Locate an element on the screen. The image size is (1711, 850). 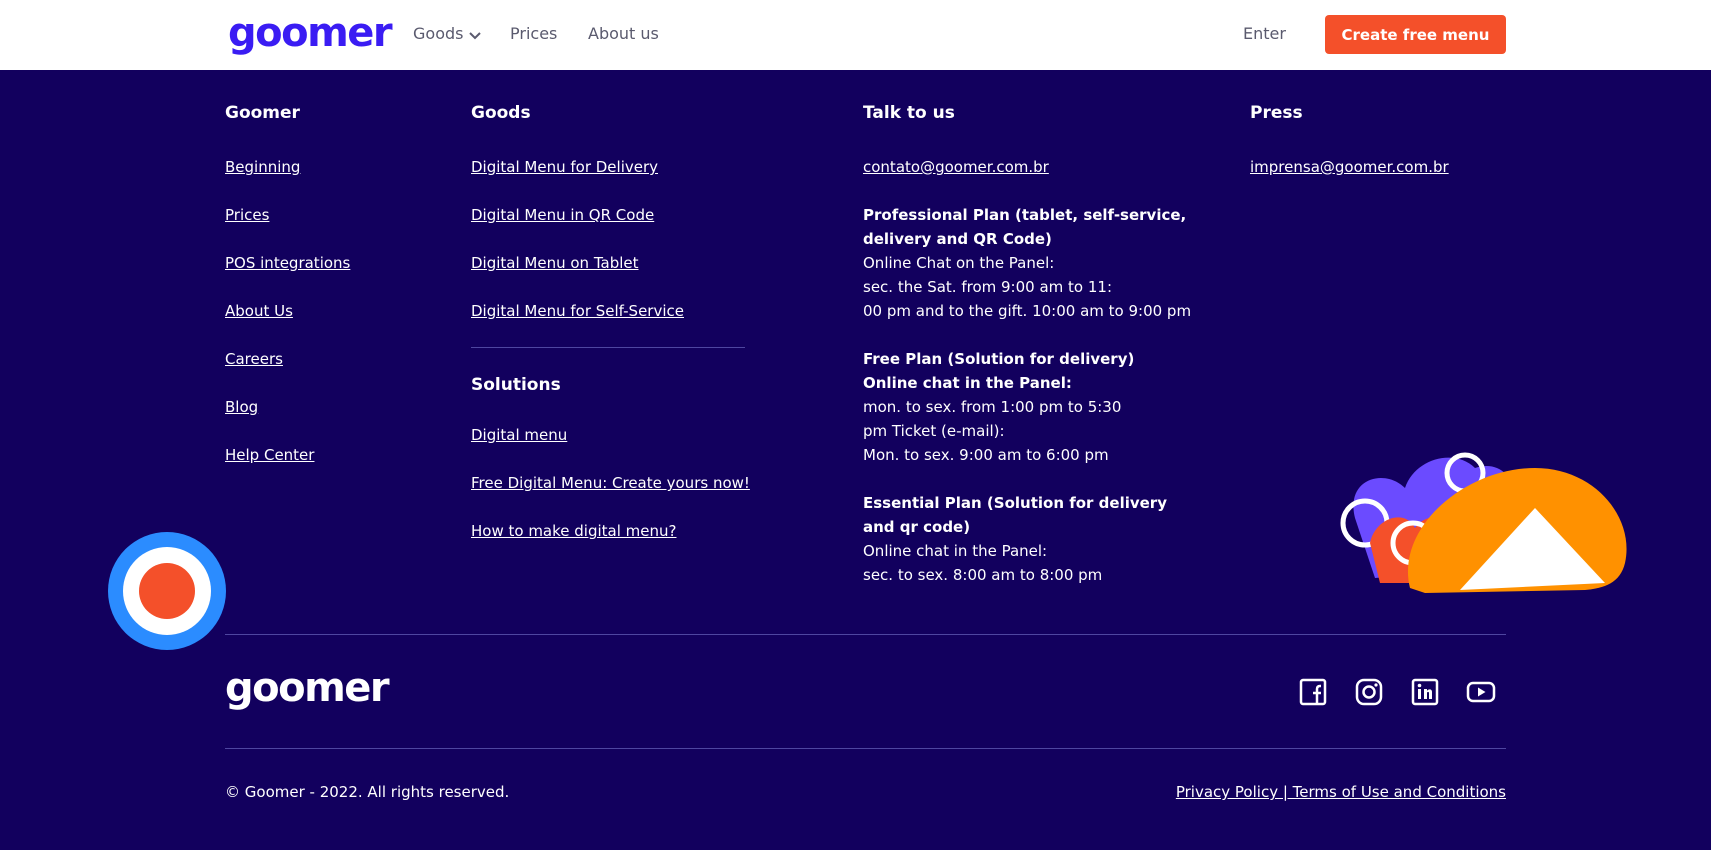
footer-link-free-digital-menu: Free Digital Menu: Create yours now! is located at coordinates (610, 483).